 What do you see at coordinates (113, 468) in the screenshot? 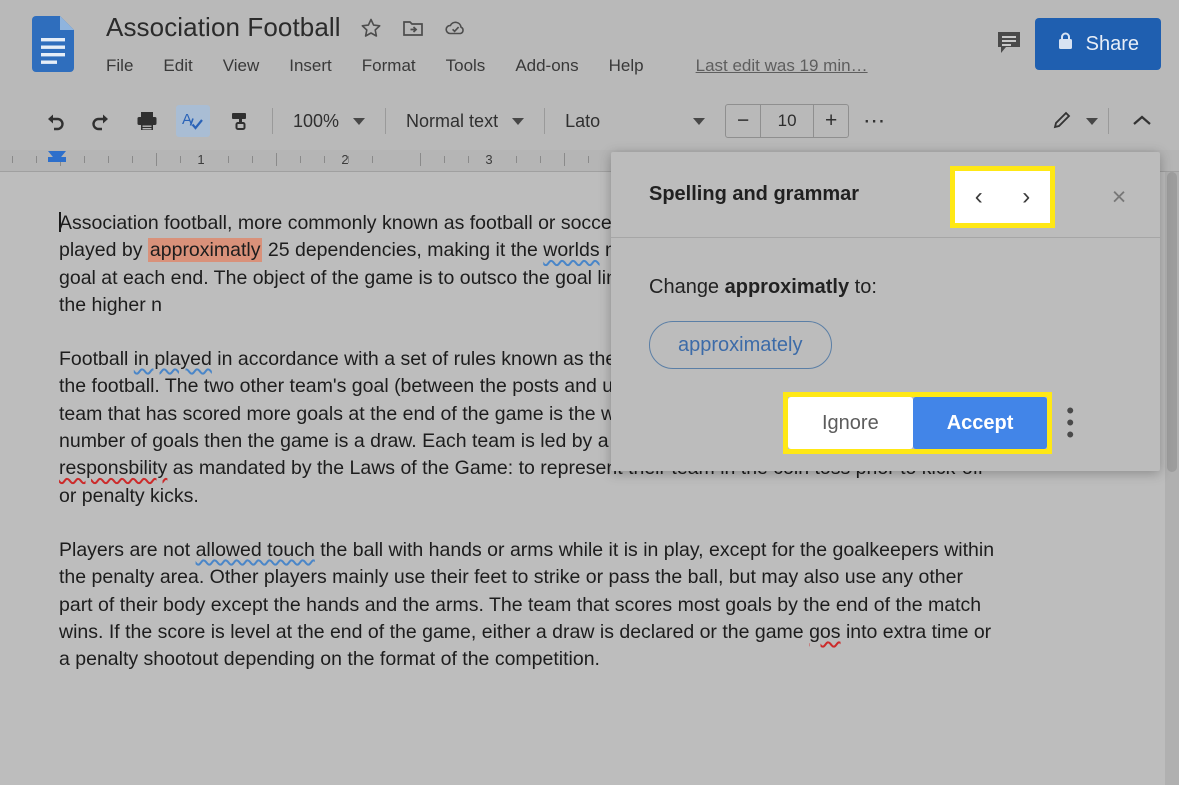
I see `spelling-error-responsbility: responsbility` at bounding box center [113, 468].